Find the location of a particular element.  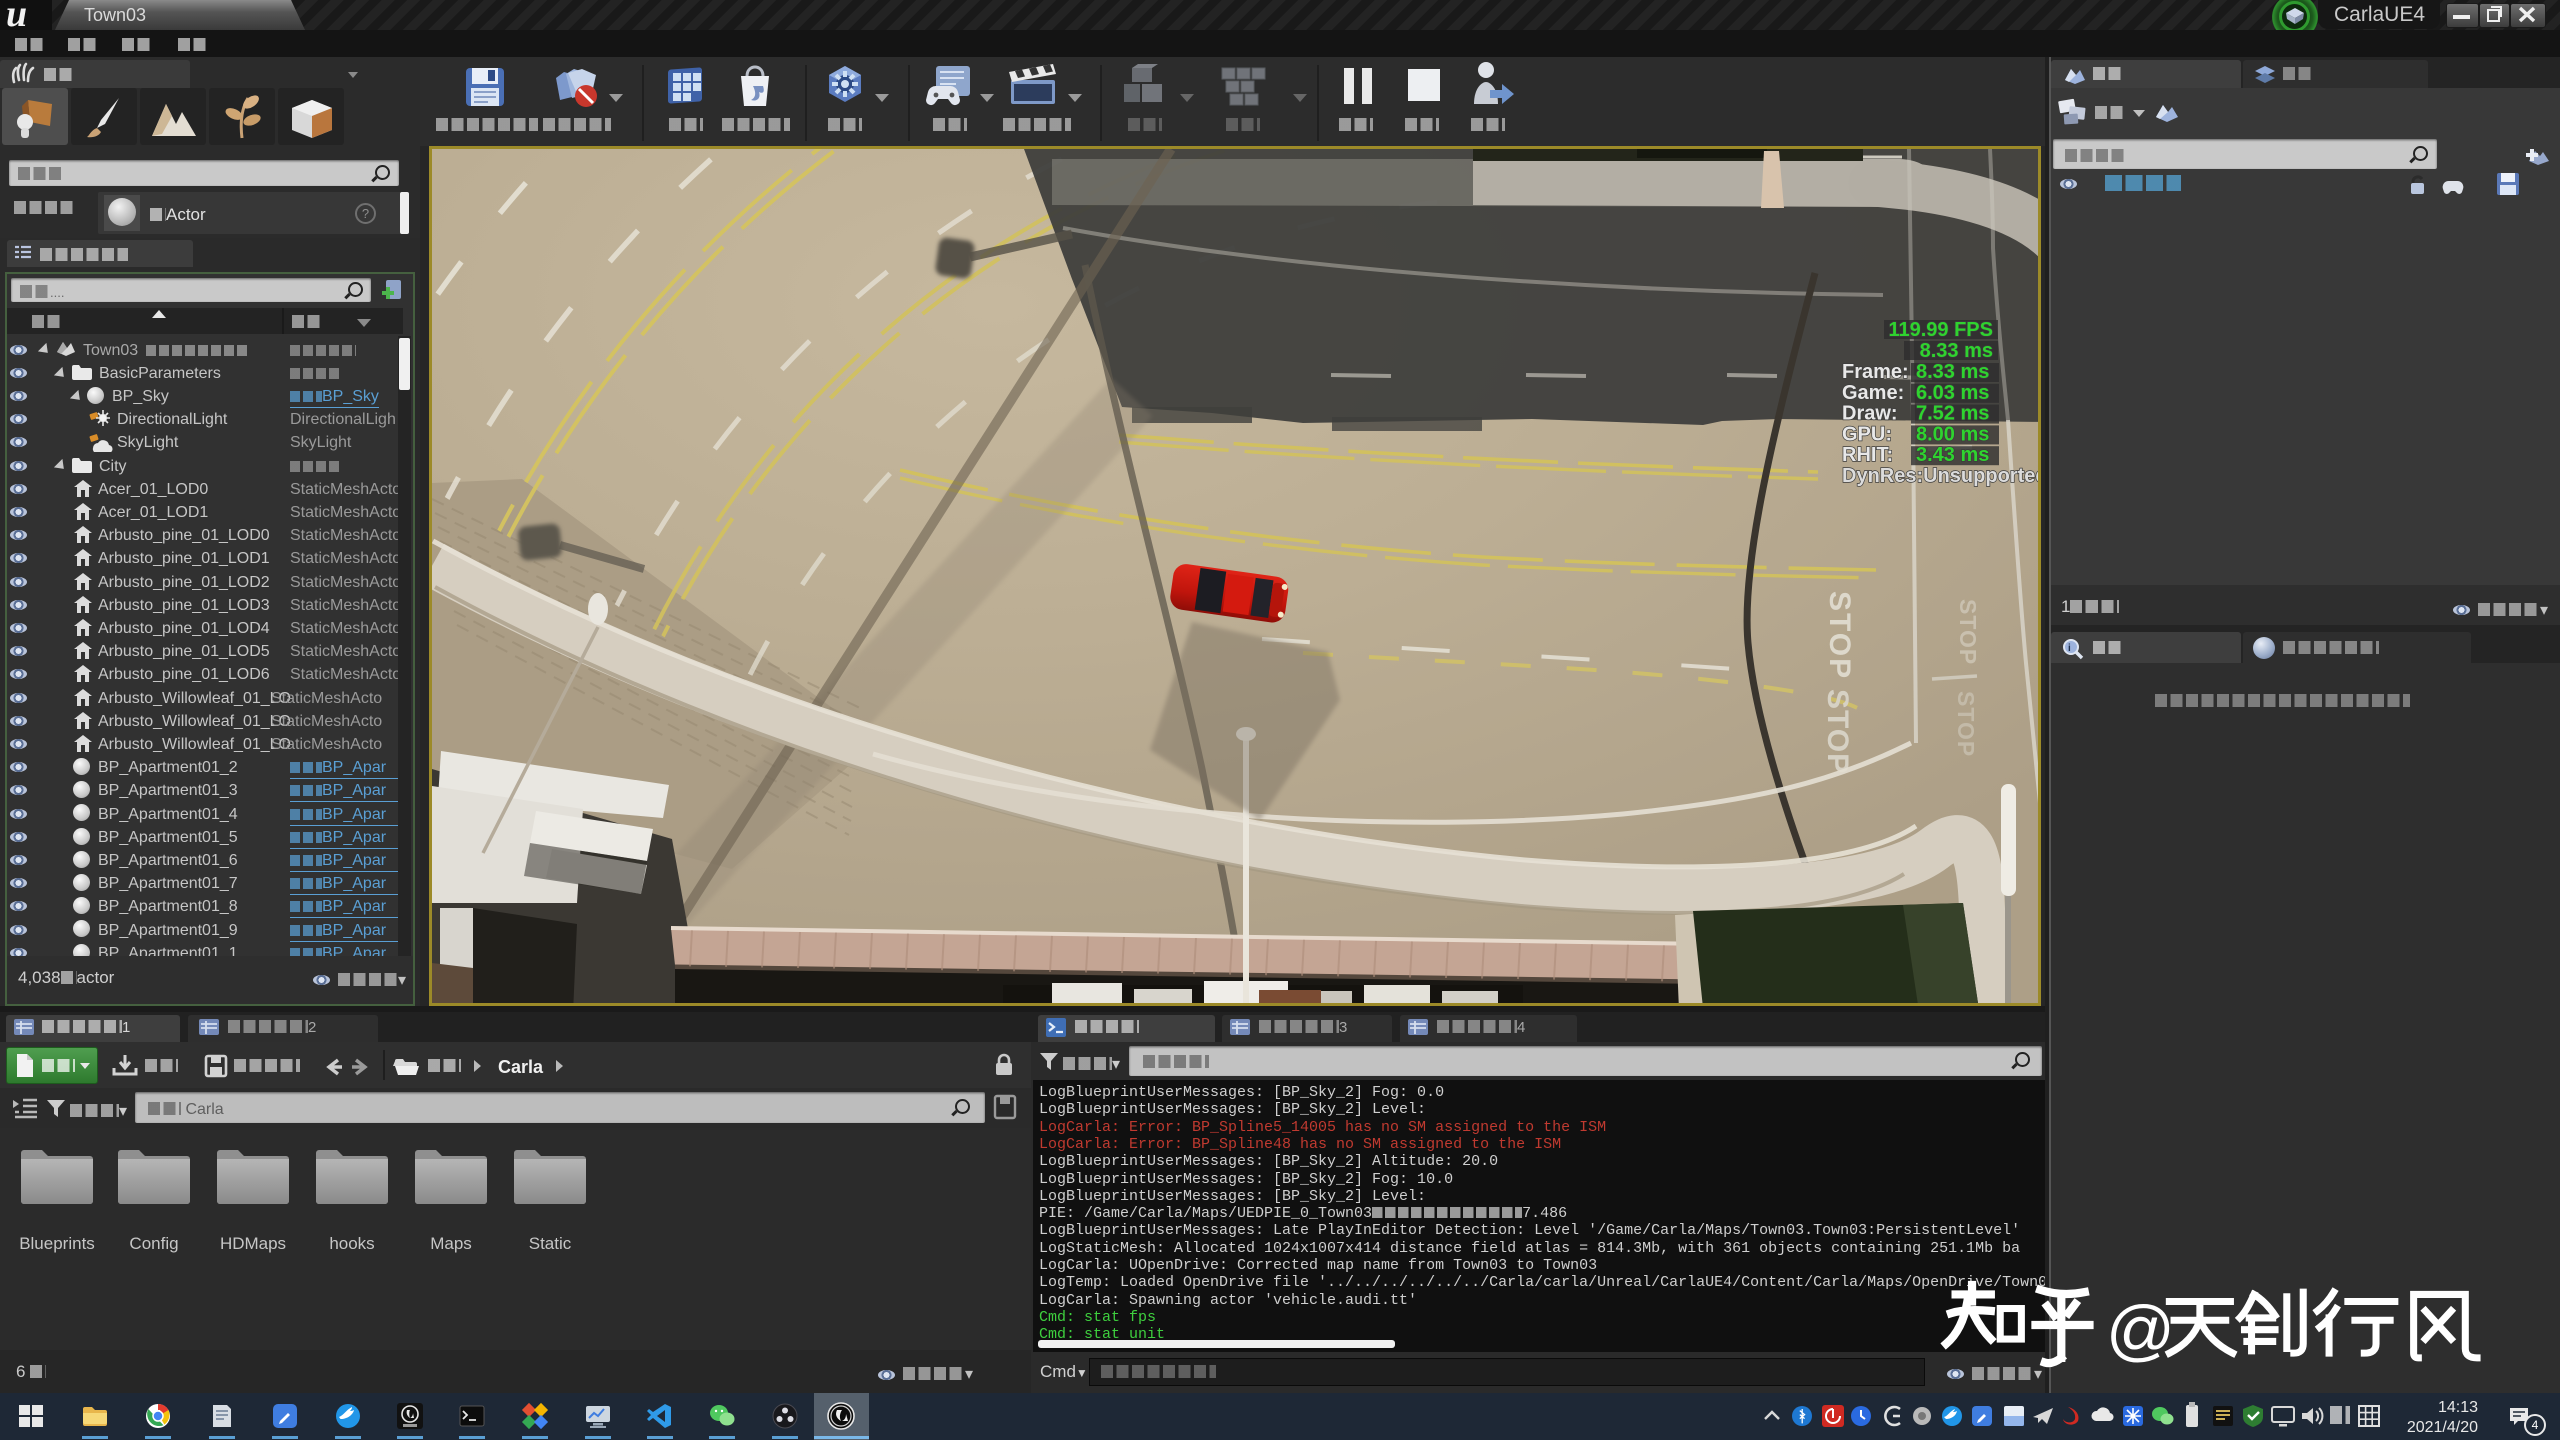

svg-text: i is located at coordinates (2069, 648).